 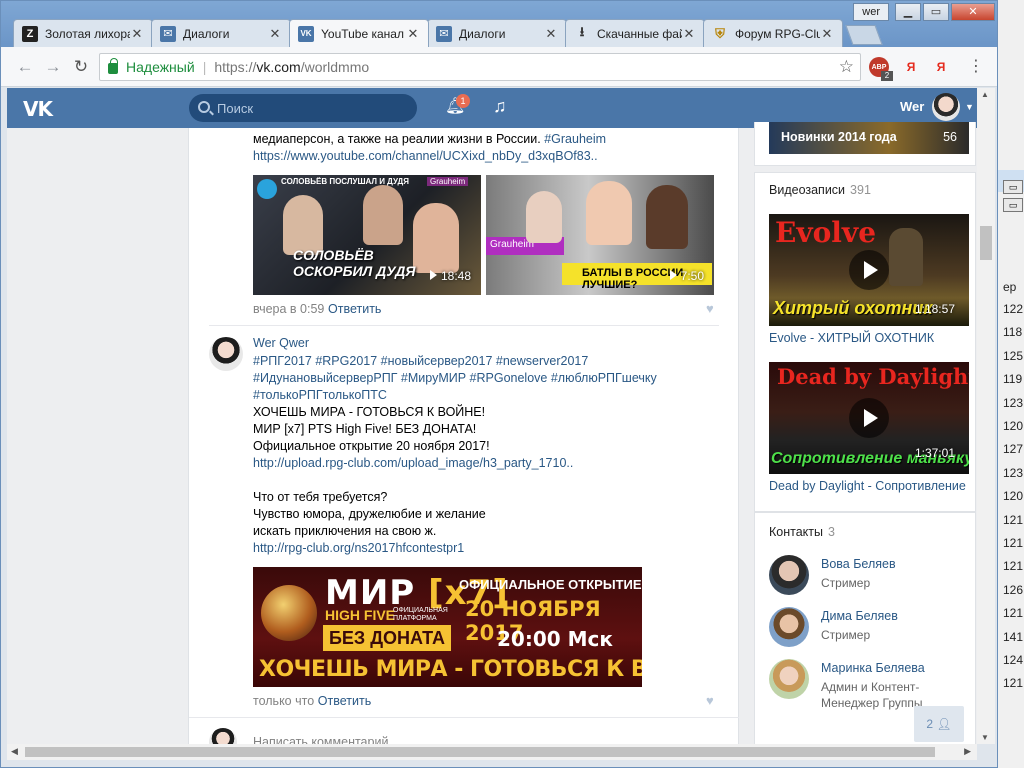 I want to click on album-block: Новинки 2014 года 56, so click(x=865, y=144).